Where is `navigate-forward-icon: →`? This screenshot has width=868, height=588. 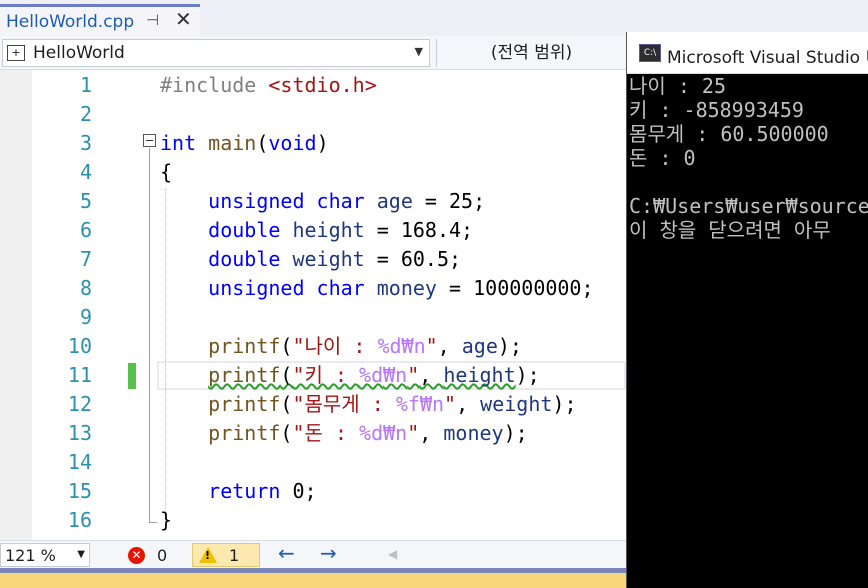
navigate-forward-icon: → is located at coordinates (328, 553).